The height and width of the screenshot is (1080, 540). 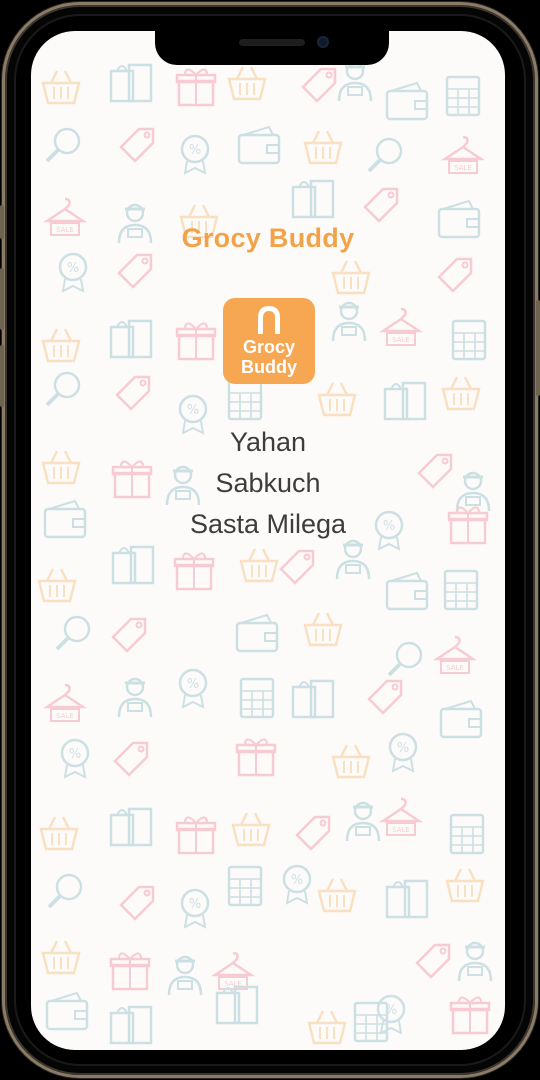 What do you see at coordinates (269, 320) in the screenshot?
I see `logo-arch-icon` at bounding box center [269, 320].